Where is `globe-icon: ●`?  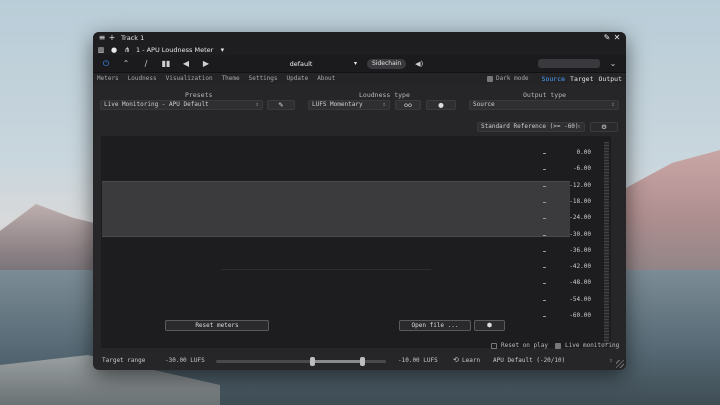
globe-icon: ● is located at coordinates (114, 50).